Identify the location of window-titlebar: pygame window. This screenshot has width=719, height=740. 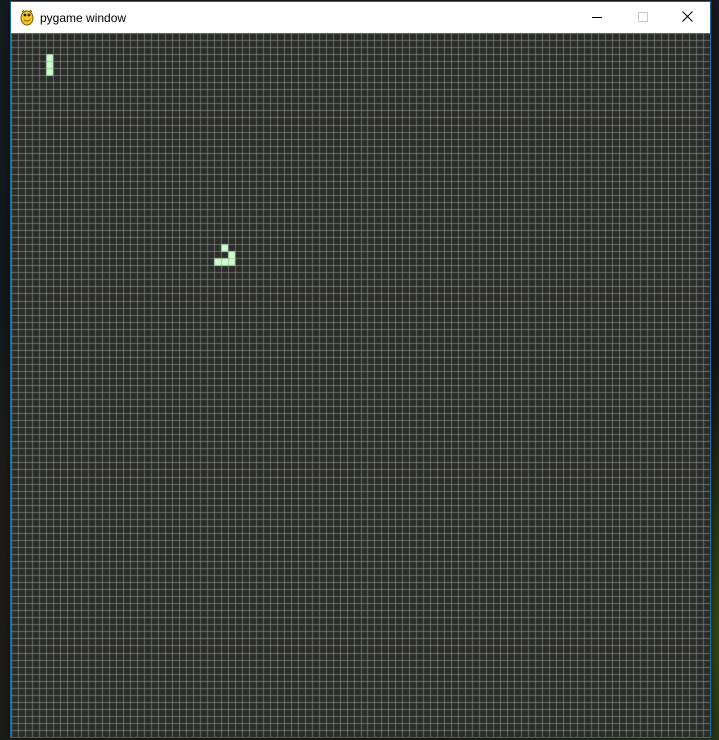
(360, 17).